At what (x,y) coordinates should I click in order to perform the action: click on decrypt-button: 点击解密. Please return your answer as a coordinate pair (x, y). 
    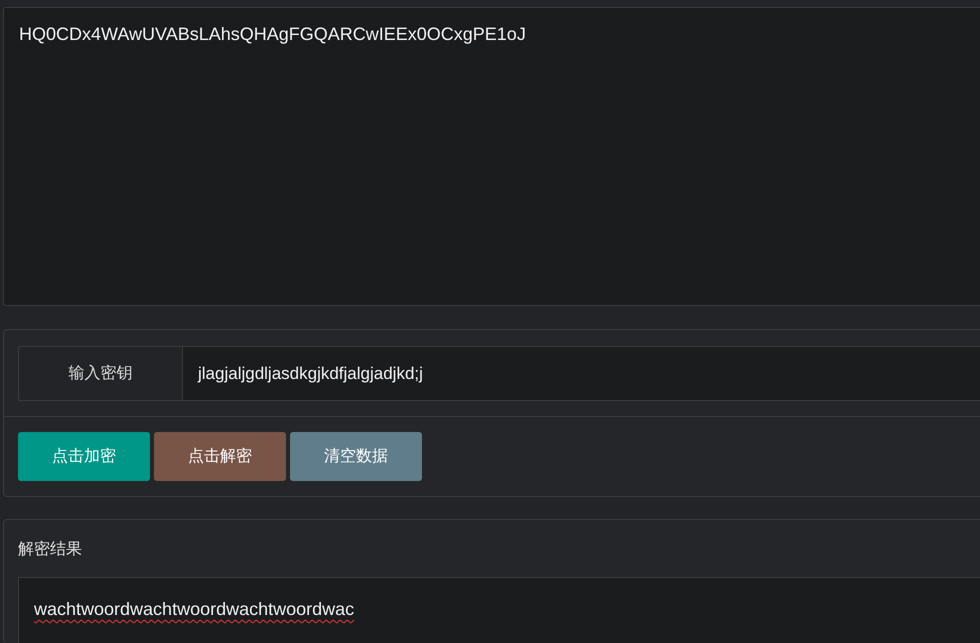
    Looking at the image, I should click on (220, 456).